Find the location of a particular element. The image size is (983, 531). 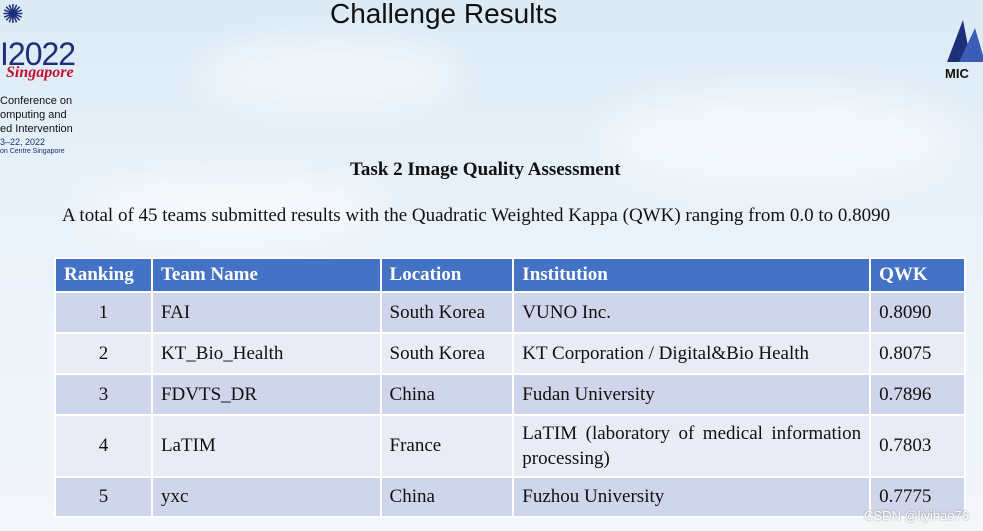

logo-right-text: MIC is located at coordinates (957, 73).